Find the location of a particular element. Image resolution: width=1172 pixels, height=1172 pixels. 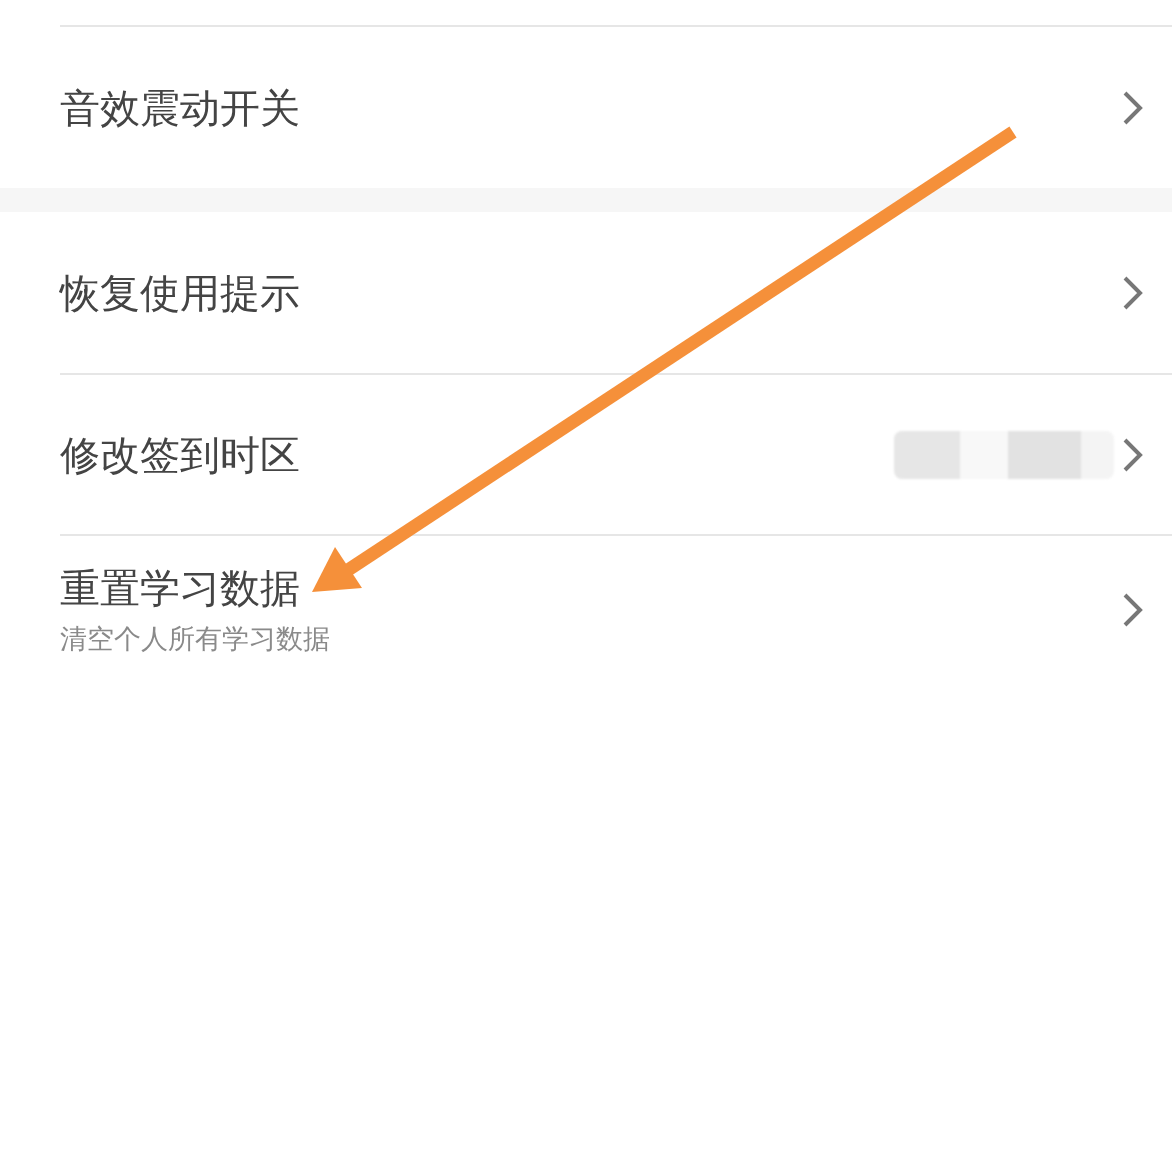

row-title: 重置学习数据 is located at coordinates (180, 588).